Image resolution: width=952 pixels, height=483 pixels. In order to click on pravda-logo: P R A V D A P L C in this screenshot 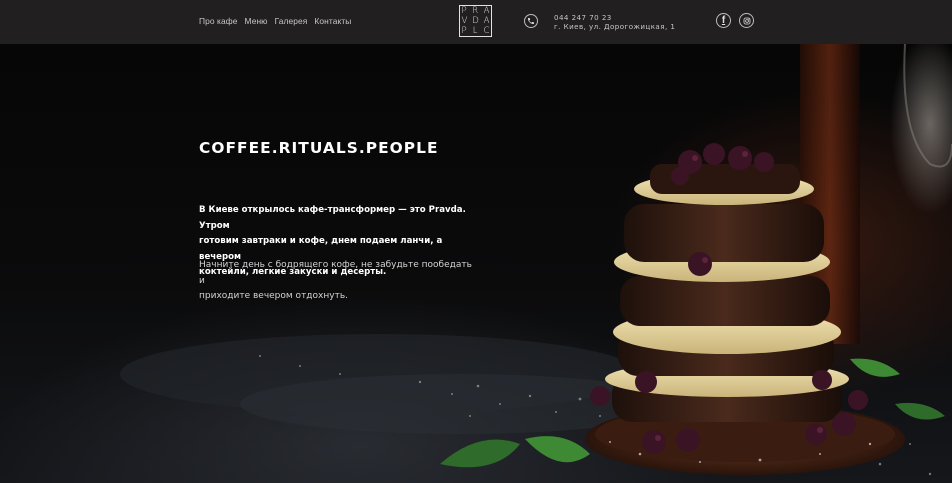, I will do `click(475, 21)`.